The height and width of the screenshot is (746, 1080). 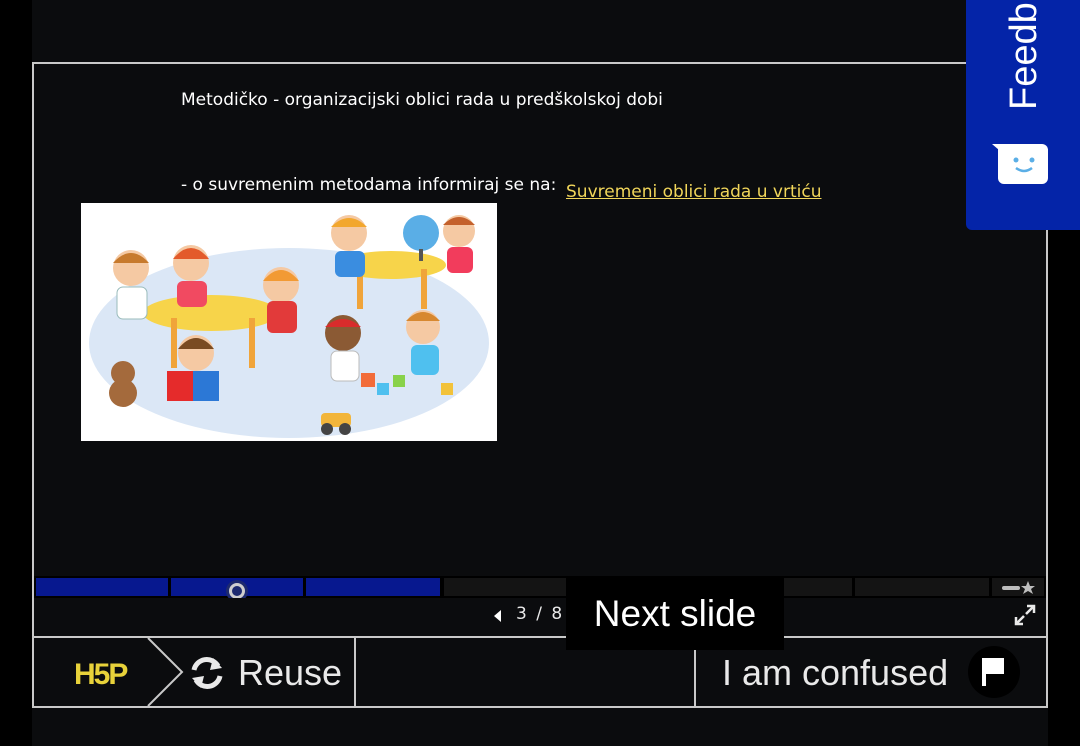 What do you see at coordinates (355, 672) in the screenshot?
I see `footer-divider` at bounding box center [355, 672].